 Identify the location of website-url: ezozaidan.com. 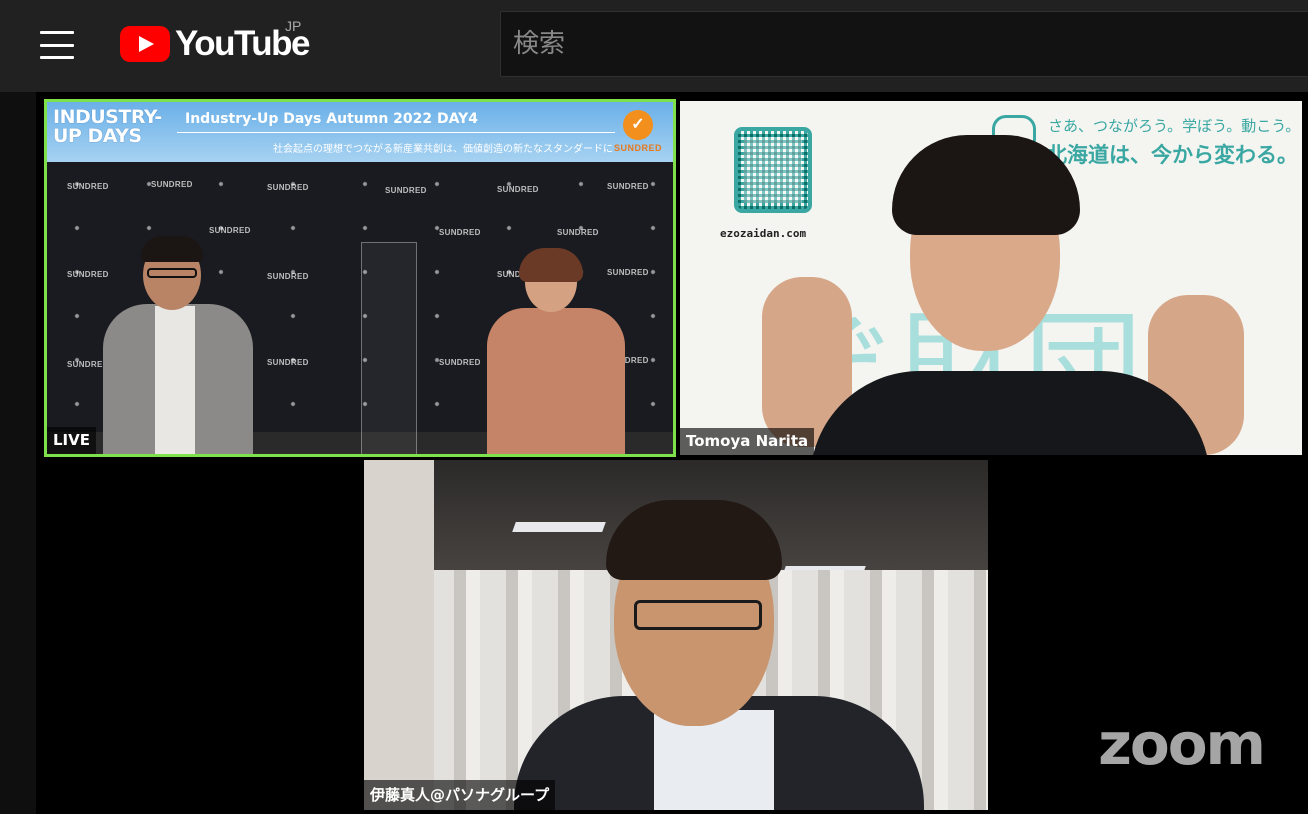
(763, 233).